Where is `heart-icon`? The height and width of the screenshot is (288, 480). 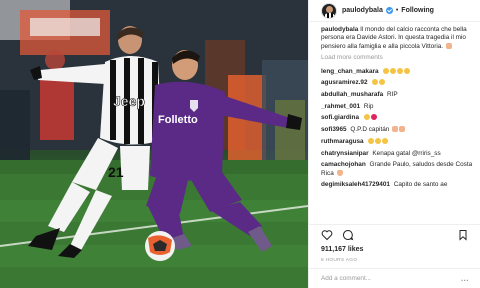
heart-icon is located at coordinates (373, 117).